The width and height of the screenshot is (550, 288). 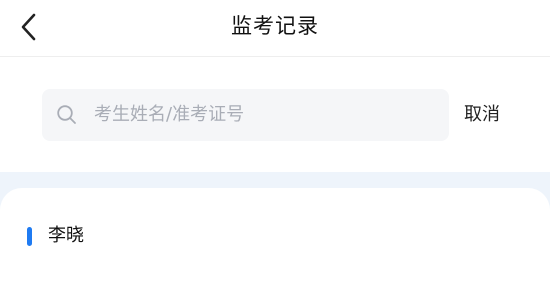 What do you see at coordinates (482, 115) in the screenshot?
I see `cancel-button: 取消` at bounding box center [482, 115].